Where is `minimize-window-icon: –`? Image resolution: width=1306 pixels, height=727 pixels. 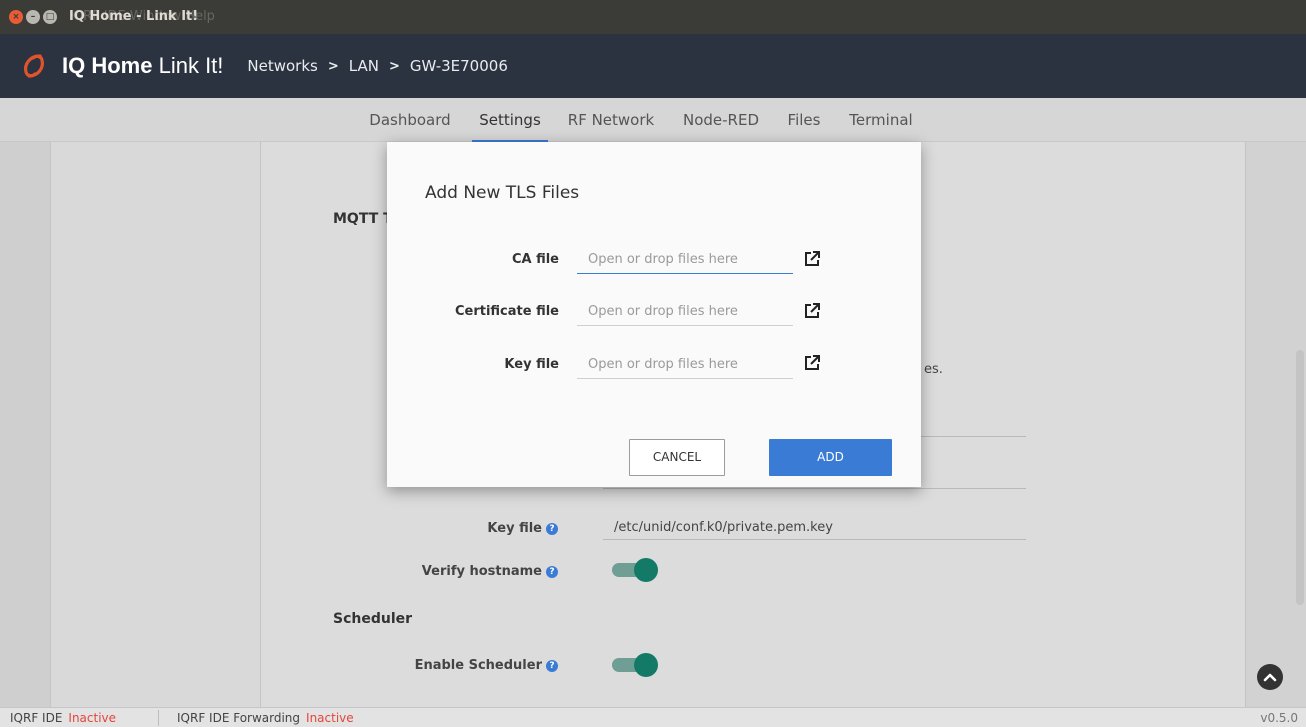
minimize-window-icon: – is located at coordinates (33, 17).